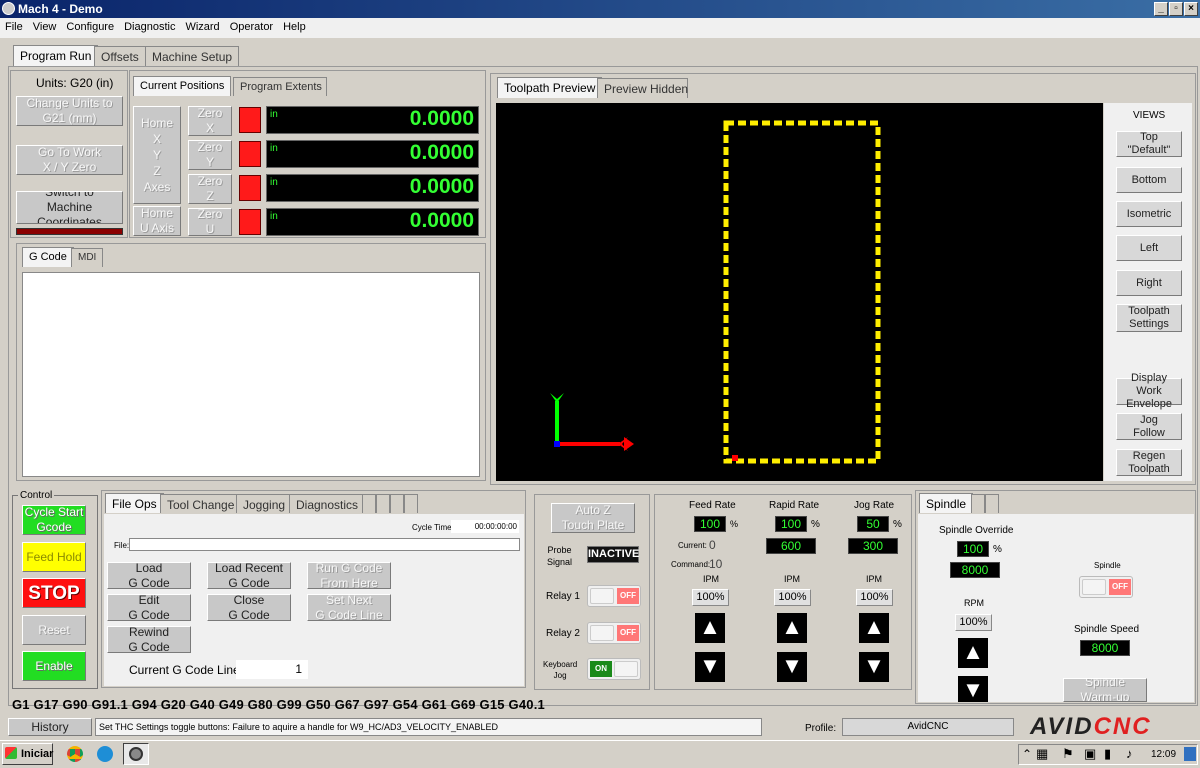  I want to click on history-button: History, so click(50, 727).